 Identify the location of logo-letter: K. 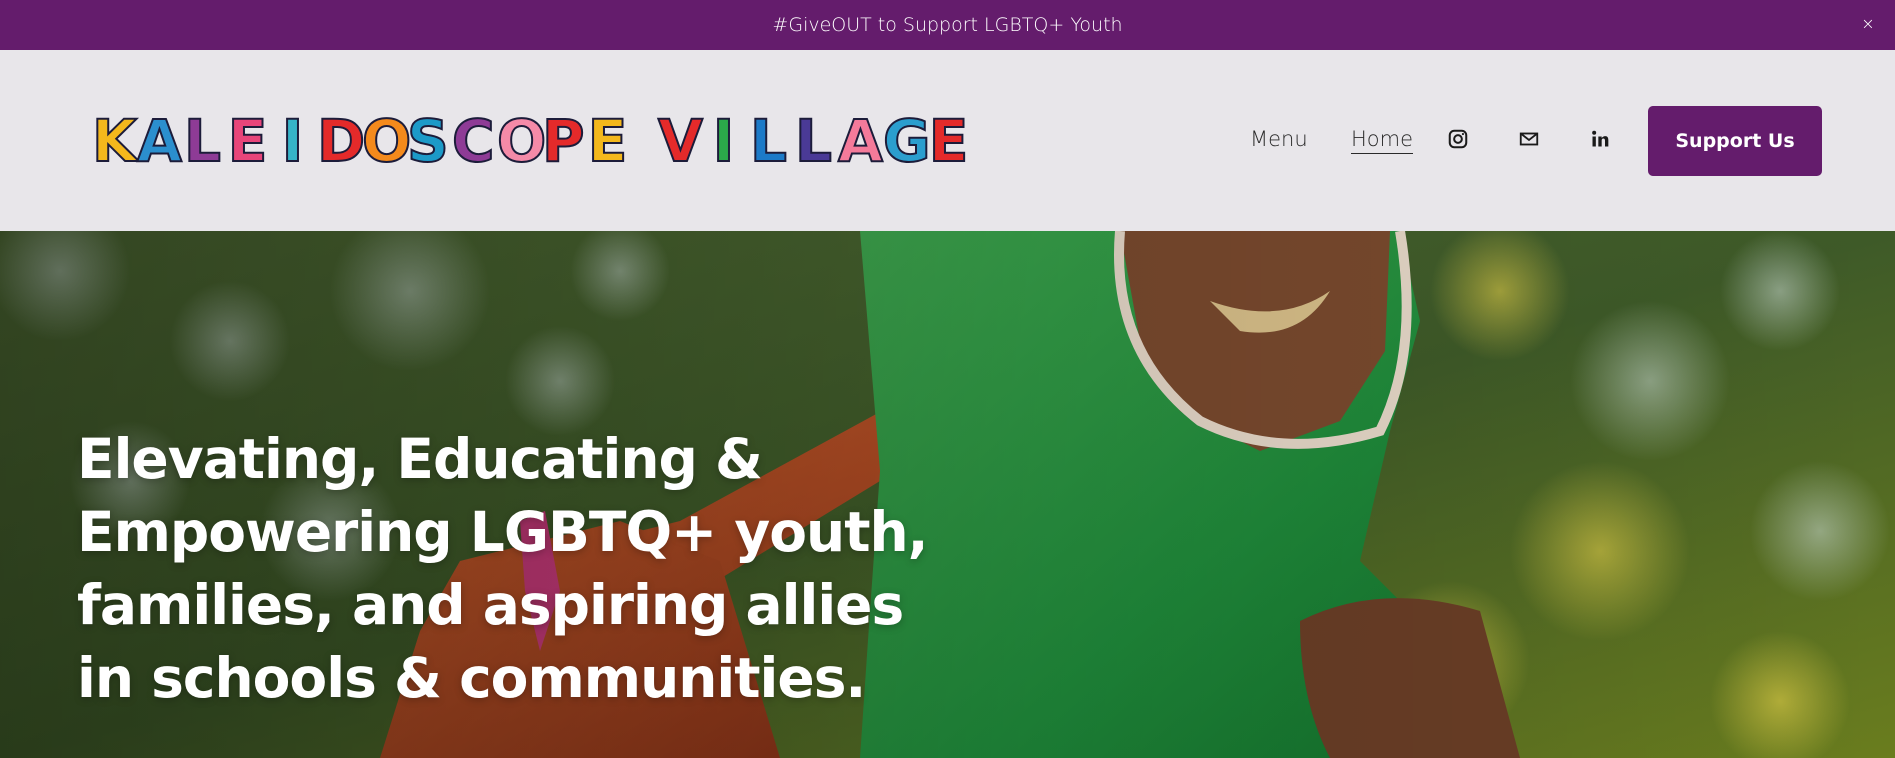
(114, 141).